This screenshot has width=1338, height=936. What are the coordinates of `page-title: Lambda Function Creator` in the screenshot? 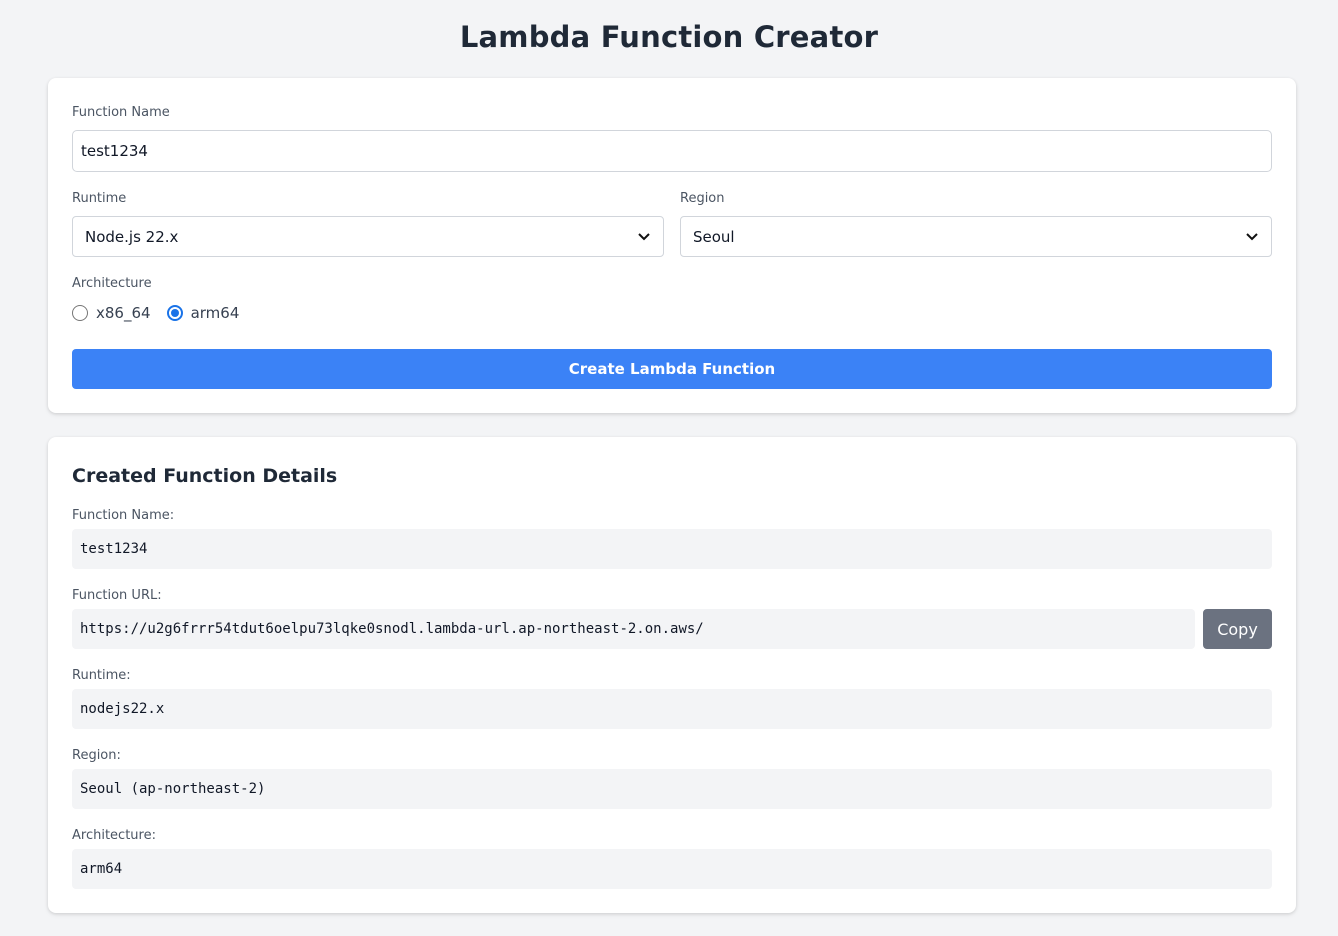 It's located at (669, 37).